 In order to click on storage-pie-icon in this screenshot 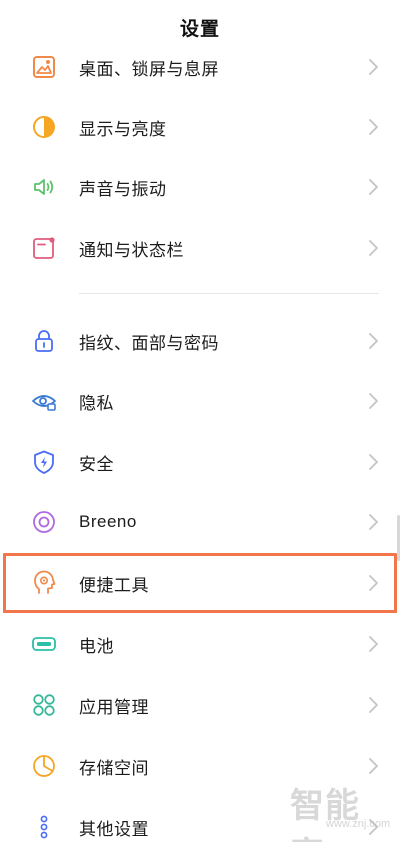, I will do `click(44, 766)`.